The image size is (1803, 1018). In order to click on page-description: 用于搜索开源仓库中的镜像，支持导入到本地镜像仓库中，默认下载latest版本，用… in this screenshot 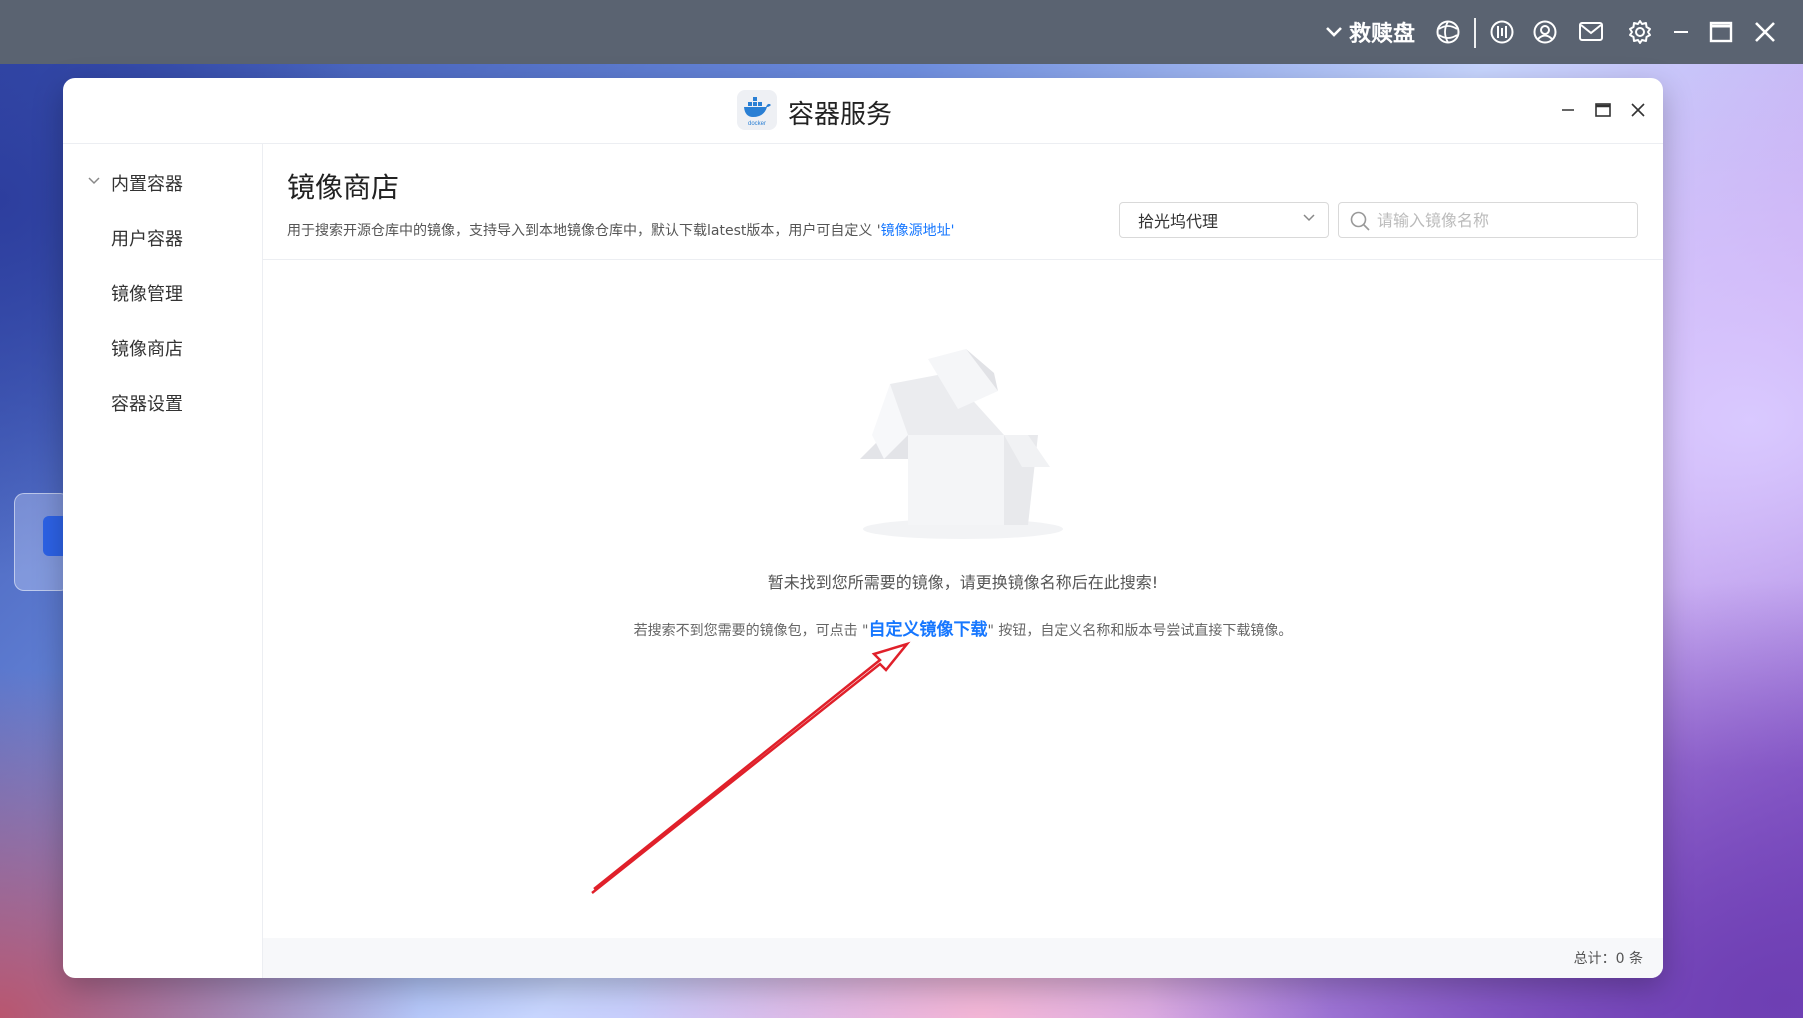, I will do `click(621, 230)`.